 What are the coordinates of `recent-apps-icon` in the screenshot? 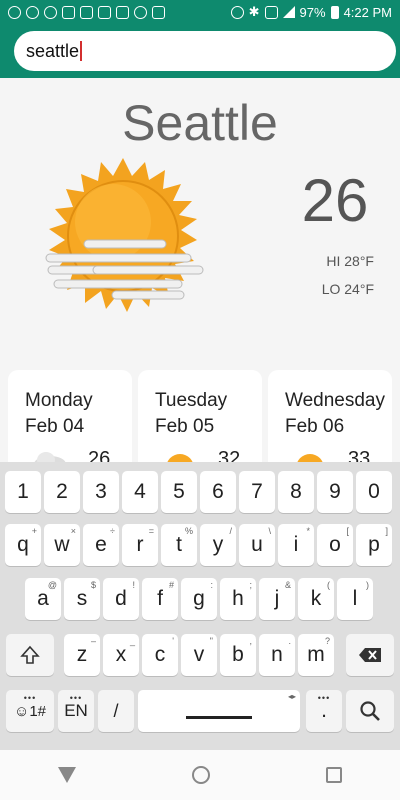 It's located at (334, 775).